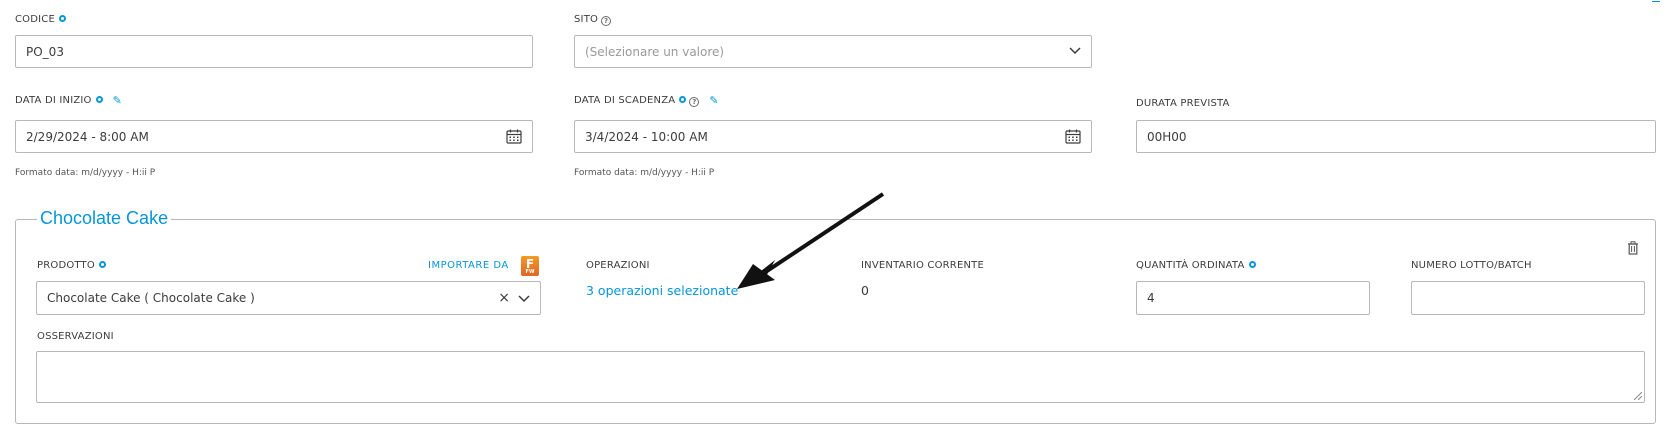  What do you see at coordinates (1151, 298) in the screenshot?
I see `quantita-ordinata-value: 4` at bounding box center [1151, 298].